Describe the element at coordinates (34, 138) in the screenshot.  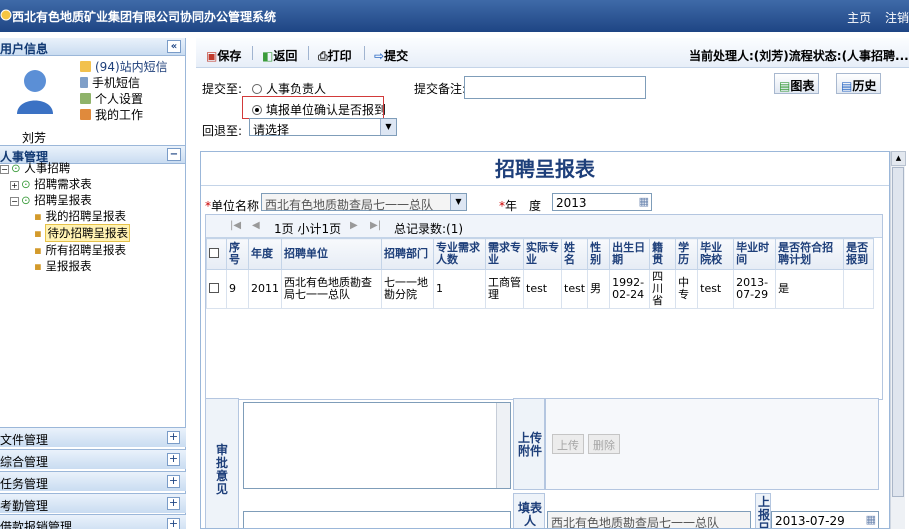
I see `user-name: 刘芳` at that location.